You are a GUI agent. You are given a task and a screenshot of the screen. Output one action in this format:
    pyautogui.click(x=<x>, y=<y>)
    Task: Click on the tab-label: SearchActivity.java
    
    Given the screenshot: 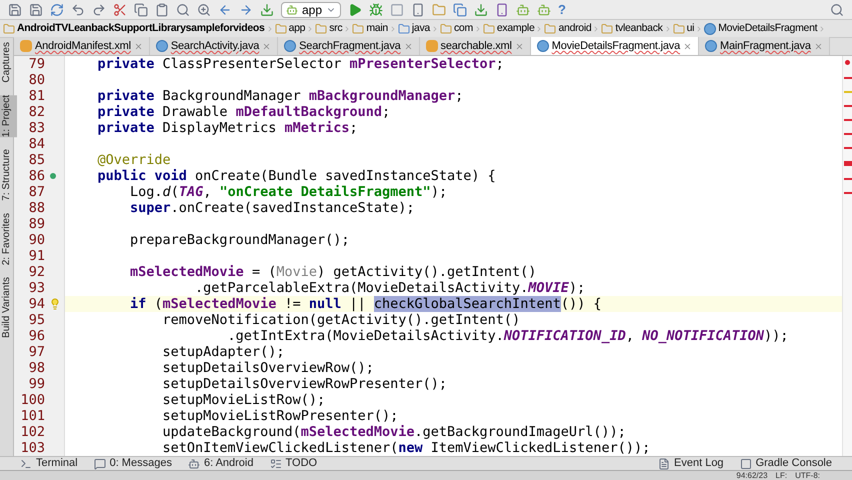 What is the action you would take?
    pyautogui.click(x=215, y=46)
    